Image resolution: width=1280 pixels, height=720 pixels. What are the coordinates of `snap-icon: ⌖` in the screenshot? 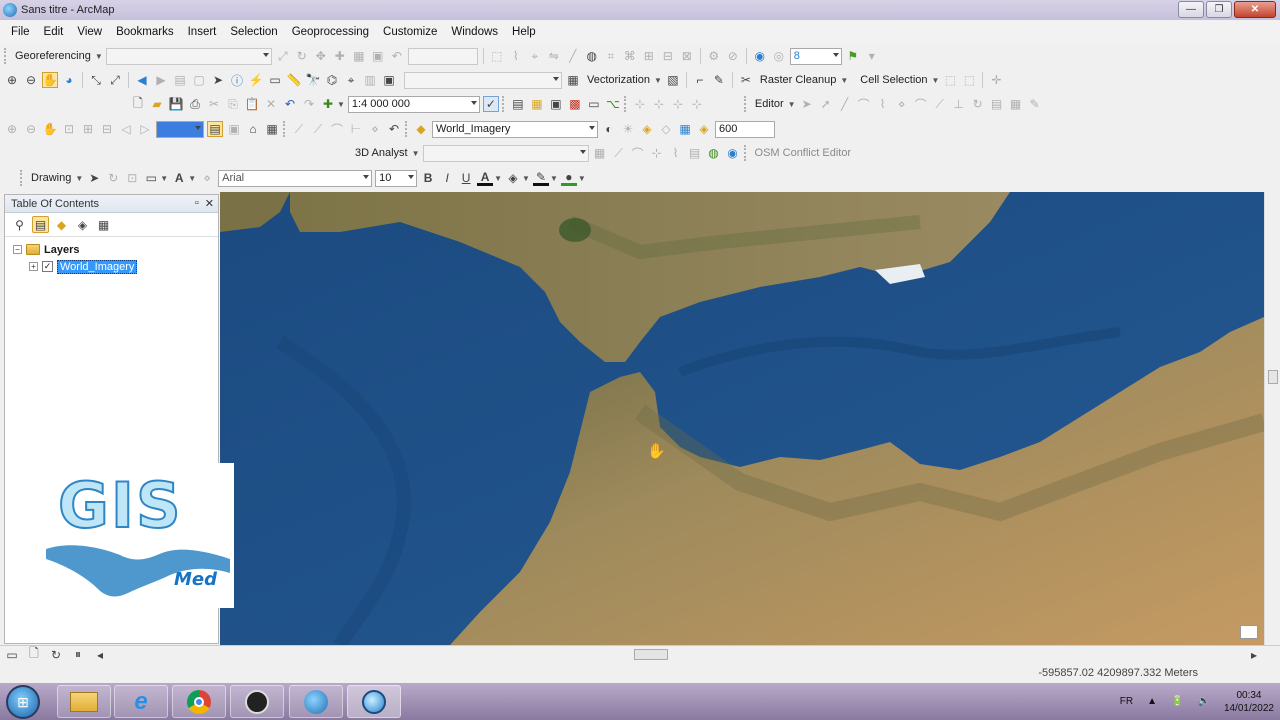 It's located at (535, 56).